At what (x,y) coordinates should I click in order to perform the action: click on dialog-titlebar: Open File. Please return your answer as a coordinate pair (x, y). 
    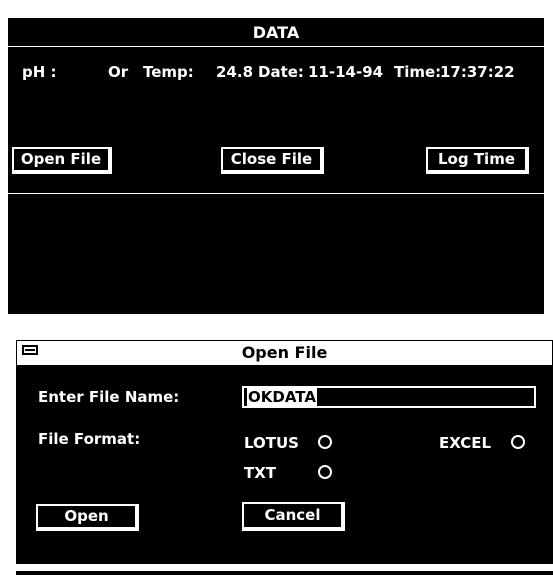
    Looking at the image, I should click on (284, 353).